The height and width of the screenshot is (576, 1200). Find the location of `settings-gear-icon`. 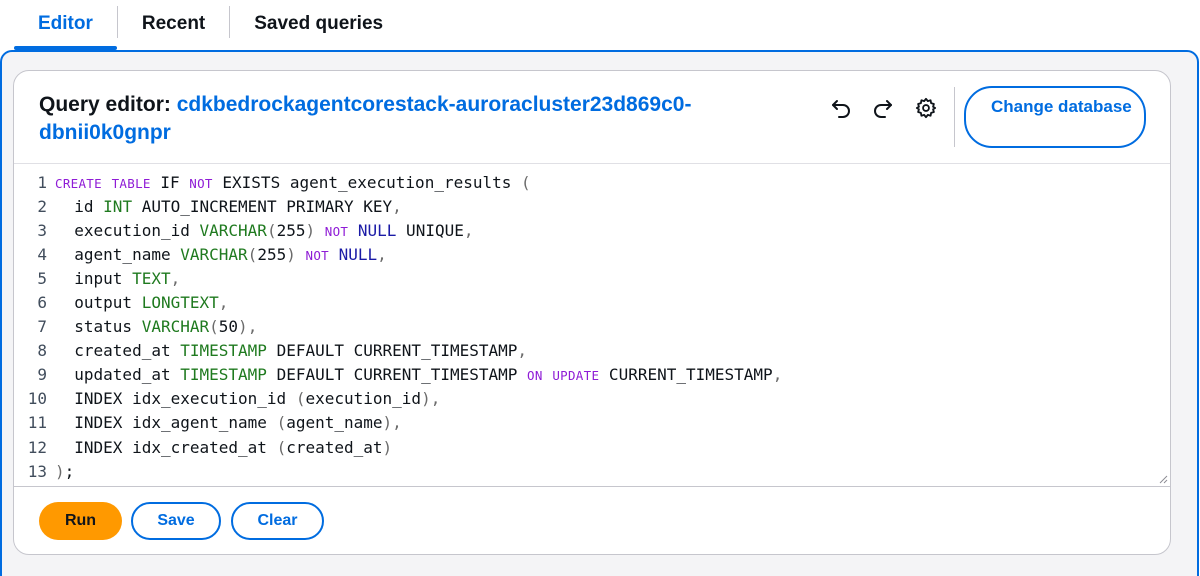

settings-gear-icon is located at coordinates (926, 108).